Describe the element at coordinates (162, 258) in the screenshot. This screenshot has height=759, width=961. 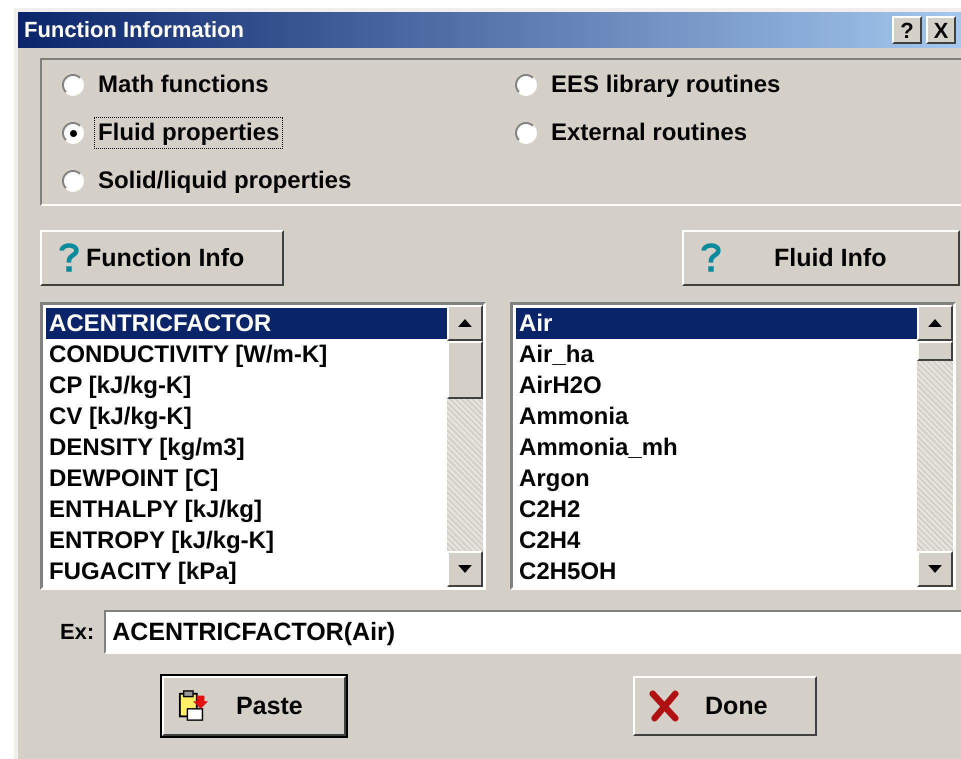
I see `info-button: Function Info` at that location.